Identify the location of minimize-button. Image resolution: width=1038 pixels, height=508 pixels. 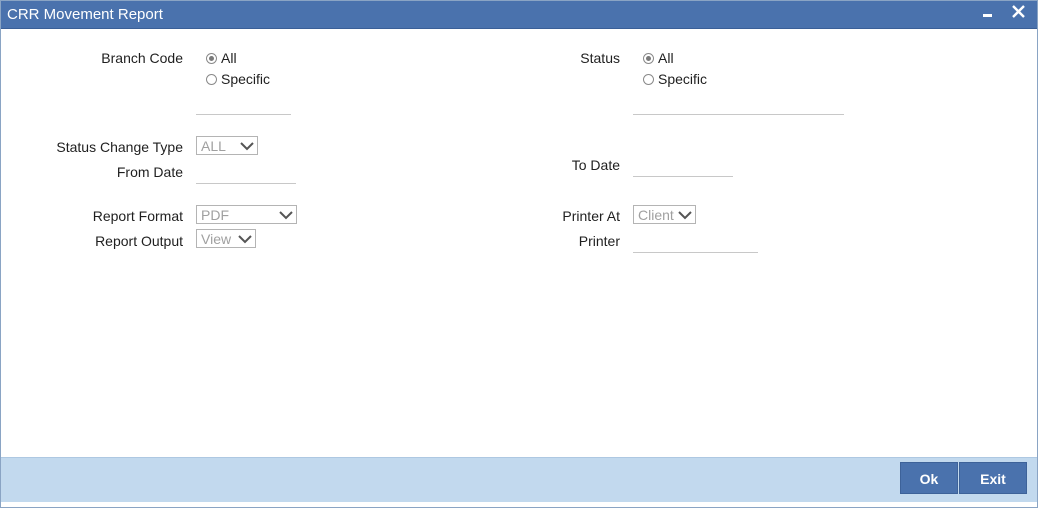
(988, 13).